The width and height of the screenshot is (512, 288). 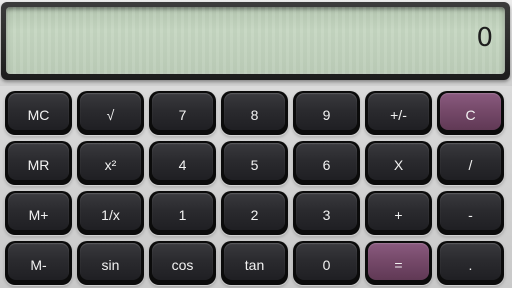 I want to click on memory-add-button: M+, so click(x=38, y=213).